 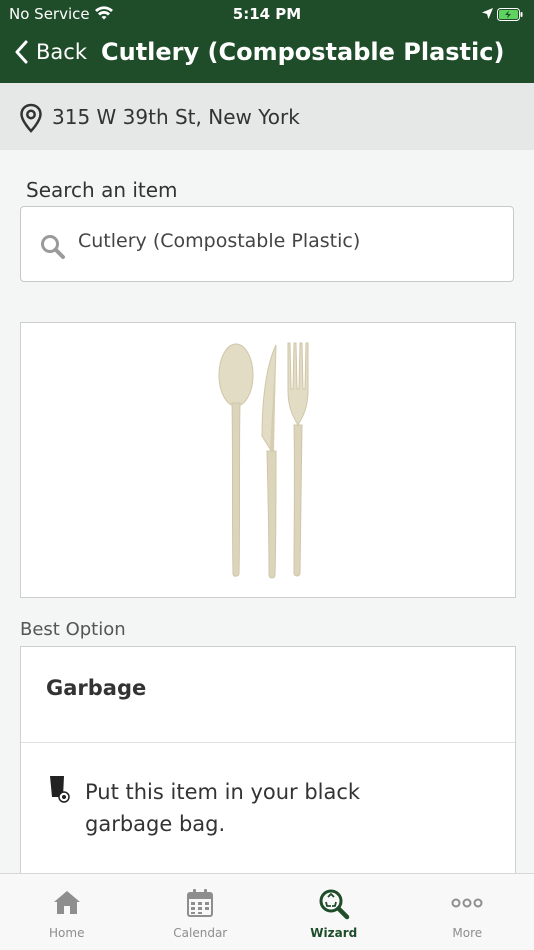 I want to click on tab-home-label: Home, so click(x=67, y=933).